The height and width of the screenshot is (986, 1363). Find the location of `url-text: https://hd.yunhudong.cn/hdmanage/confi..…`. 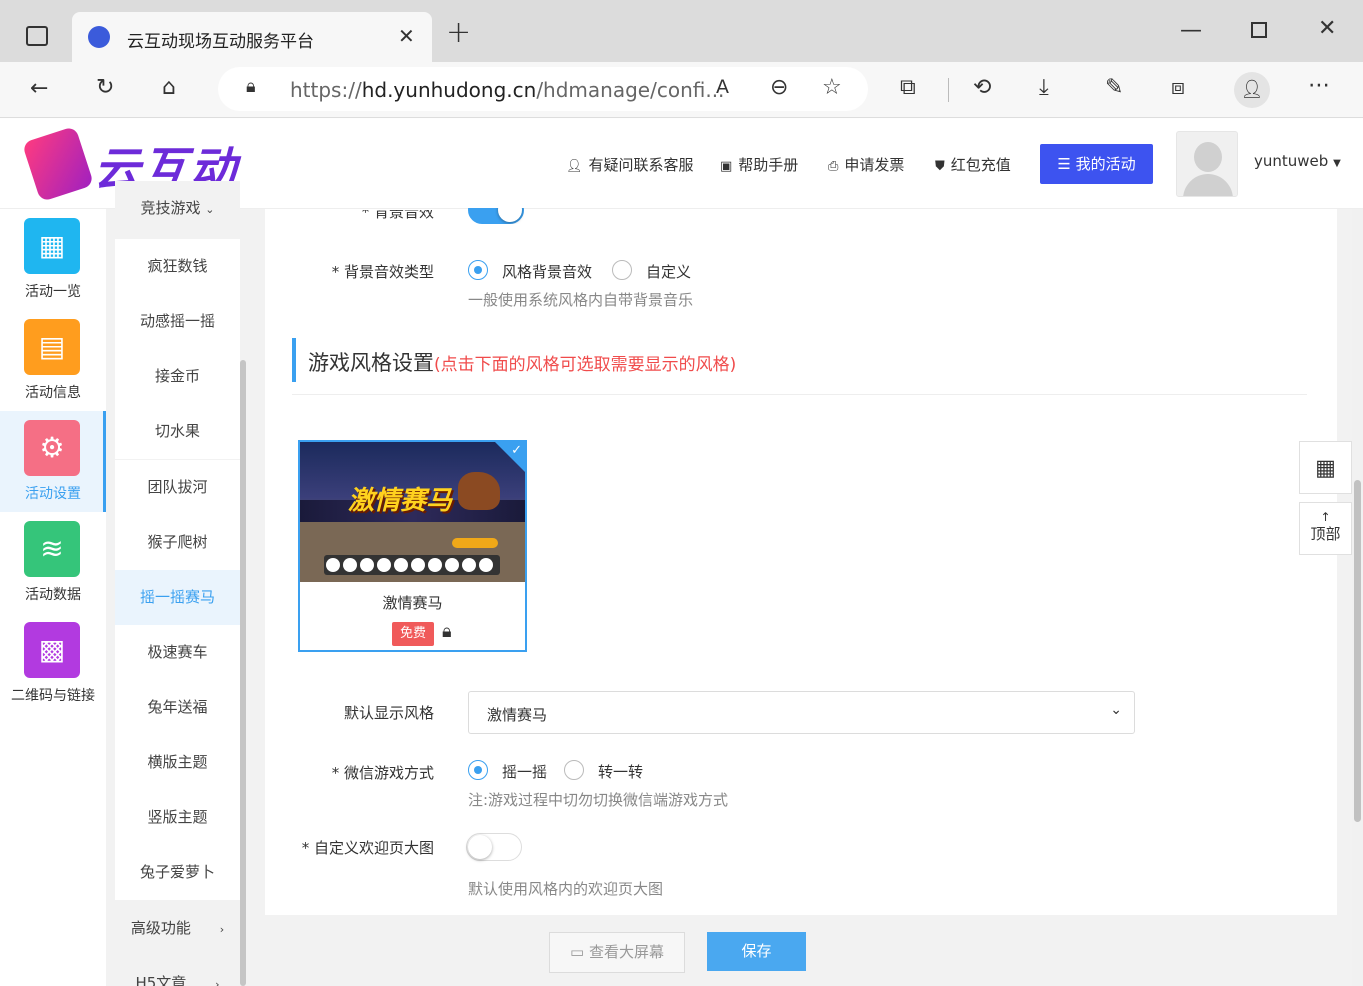

url-text: https://hd.yunhudong.cn/hdmanage/confi..… is located at coordinates (507, 90).